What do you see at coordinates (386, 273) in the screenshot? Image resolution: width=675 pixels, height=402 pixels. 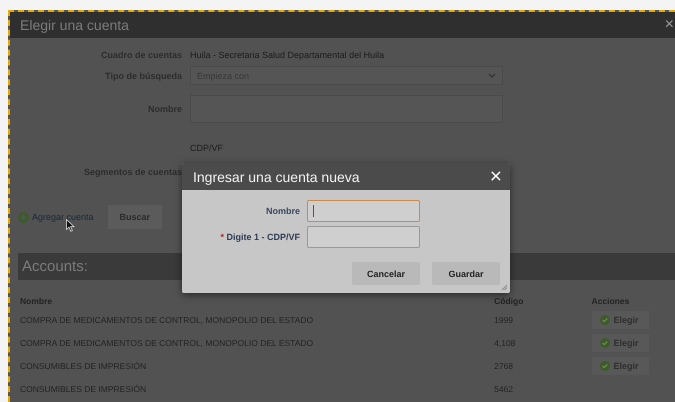 I see `cancel-button: Cancelar` at bounding box center [386, 273].